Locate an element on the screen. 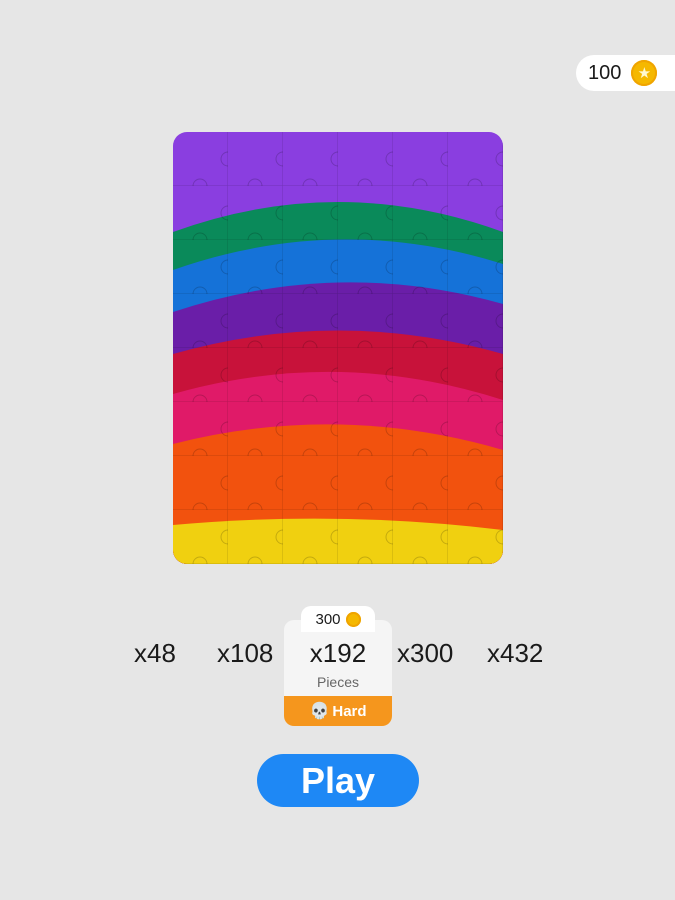 This screenshot has height=900, width=675. piece-option-432: x432 is located at coordinates (515, 653).